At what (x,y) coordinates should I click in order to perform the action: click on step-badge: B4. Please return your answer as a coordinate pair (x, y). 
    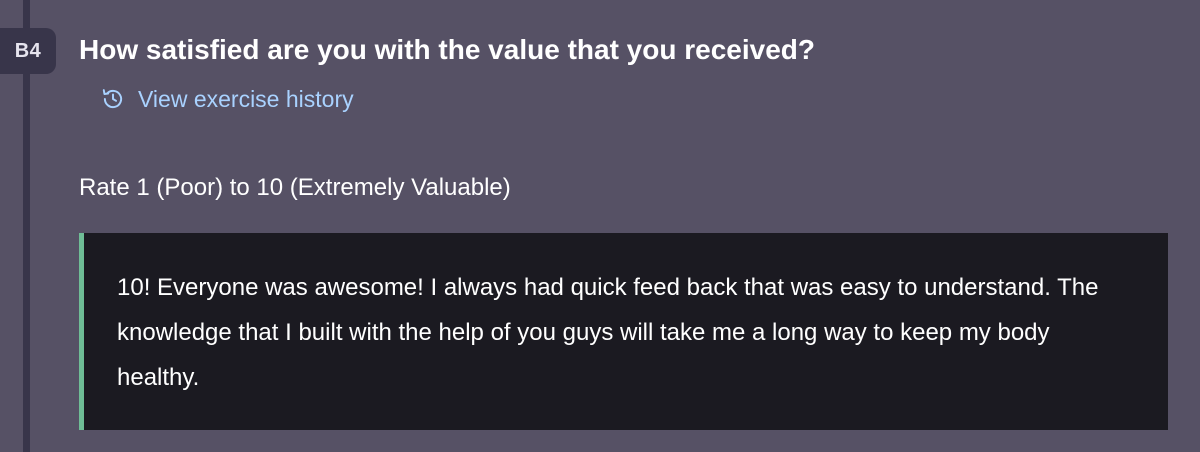
    Looking at the image, I should click on (28, 51).